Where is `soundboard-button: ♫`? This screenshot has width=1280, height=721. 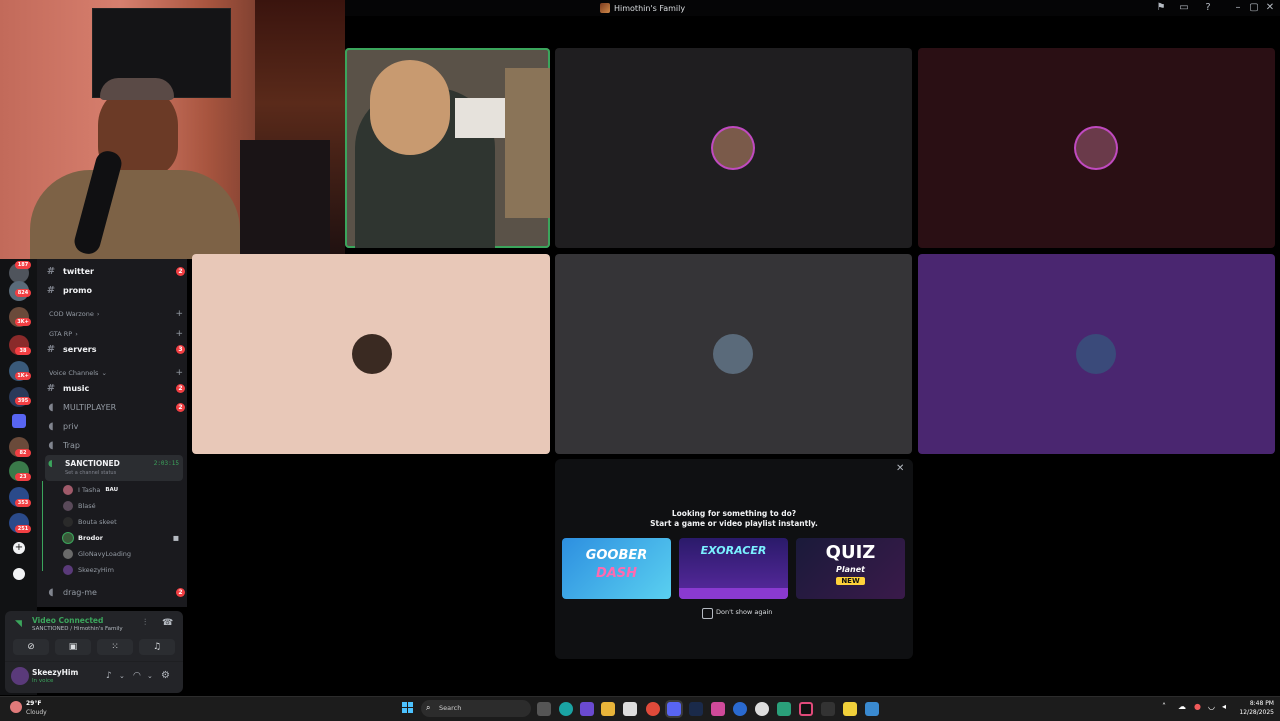 soundboard-button: ♫ is located at coordinates (157, 647).